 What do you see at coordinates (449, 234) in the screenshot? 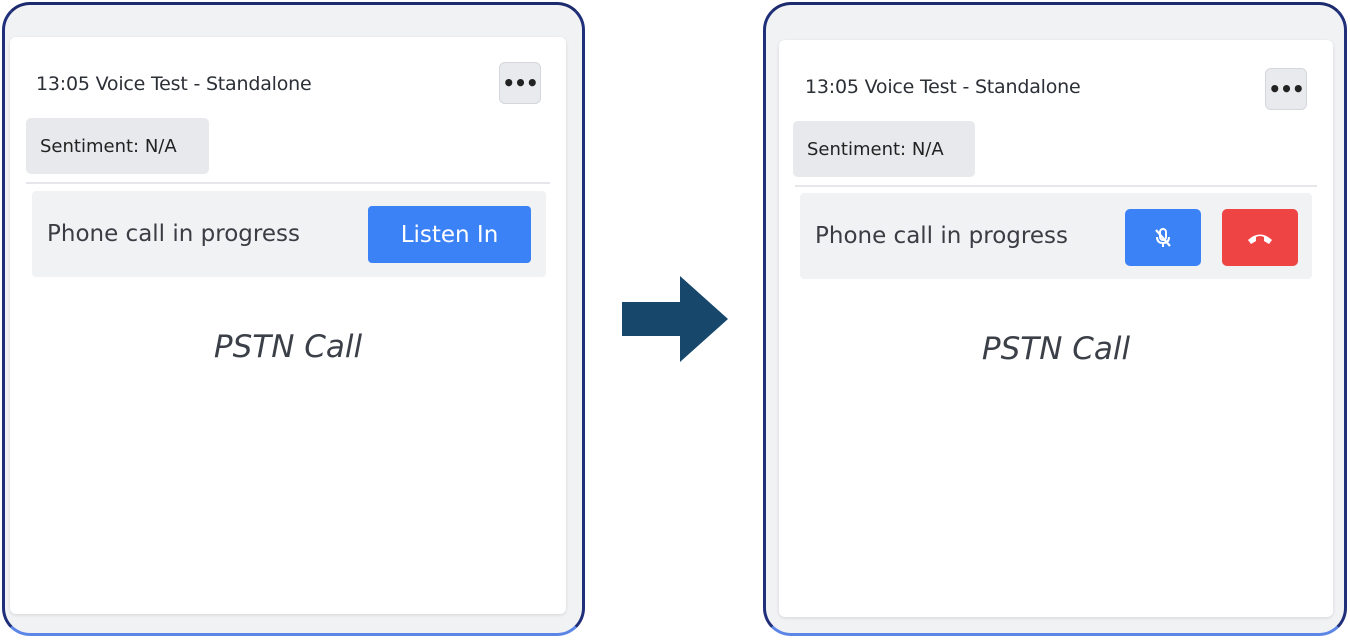
I see `listen-in-button: Listen In` at bounding box center [449, 234].